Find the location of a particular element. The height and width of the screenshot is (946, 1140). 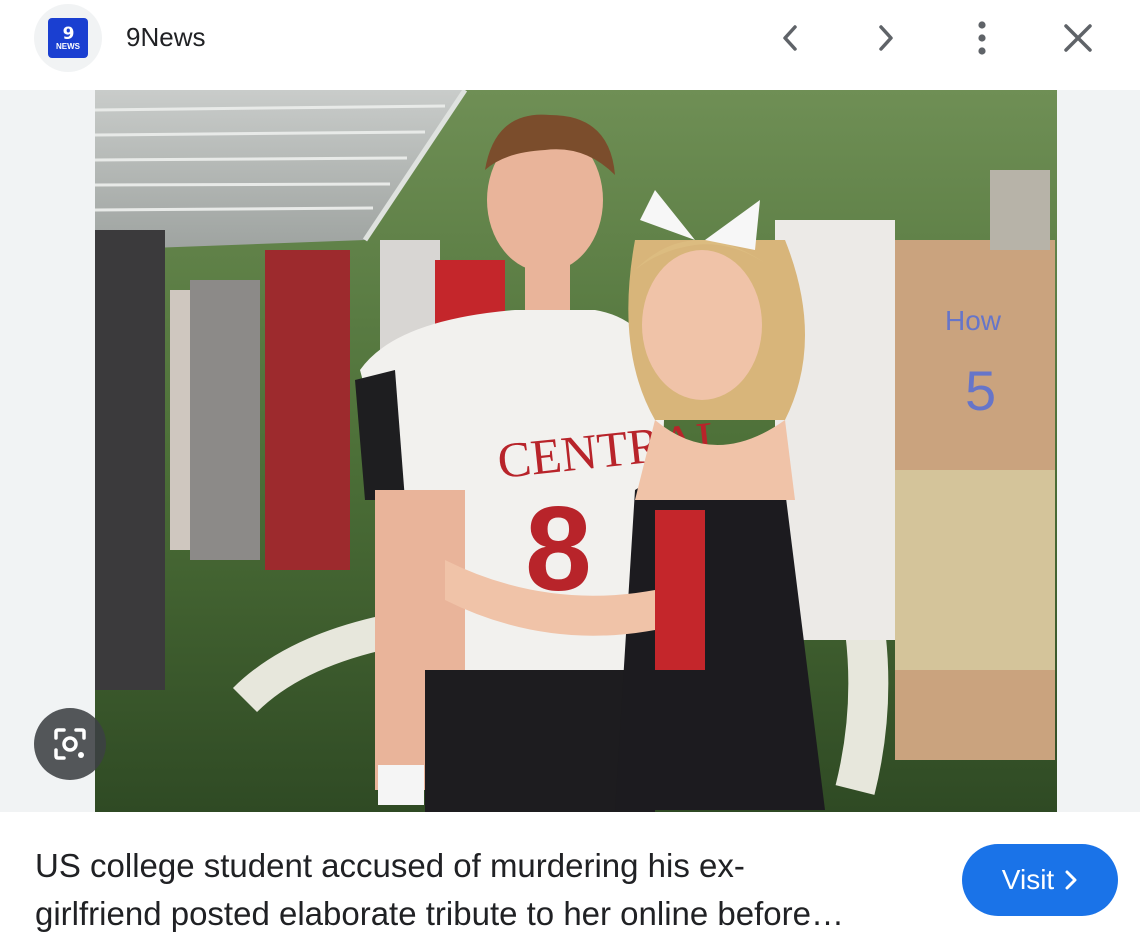

chevron-left-icon is located at coordinates (790, 38).